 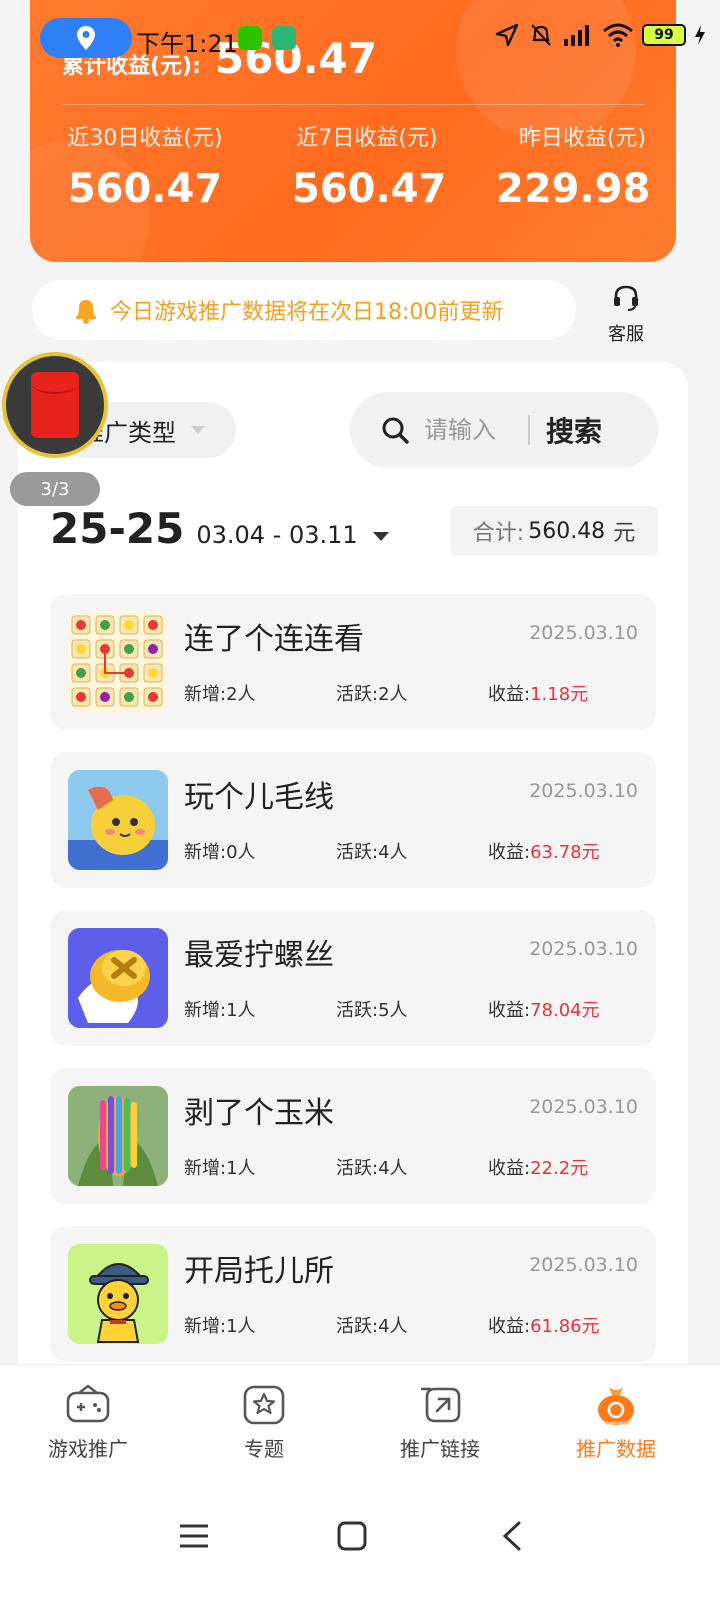 I want to click on home-nav-button, so click(x=352, y=1536).